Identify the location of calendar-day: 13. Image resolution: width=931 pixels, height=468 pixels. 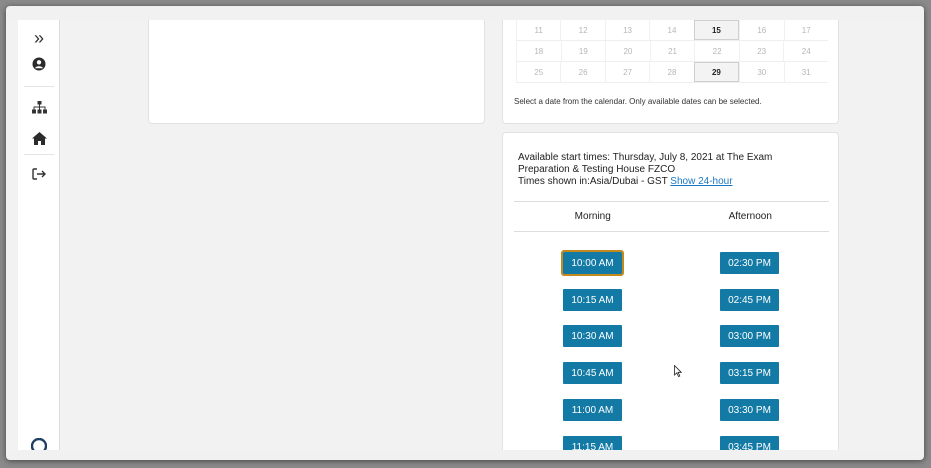
(626, 30).